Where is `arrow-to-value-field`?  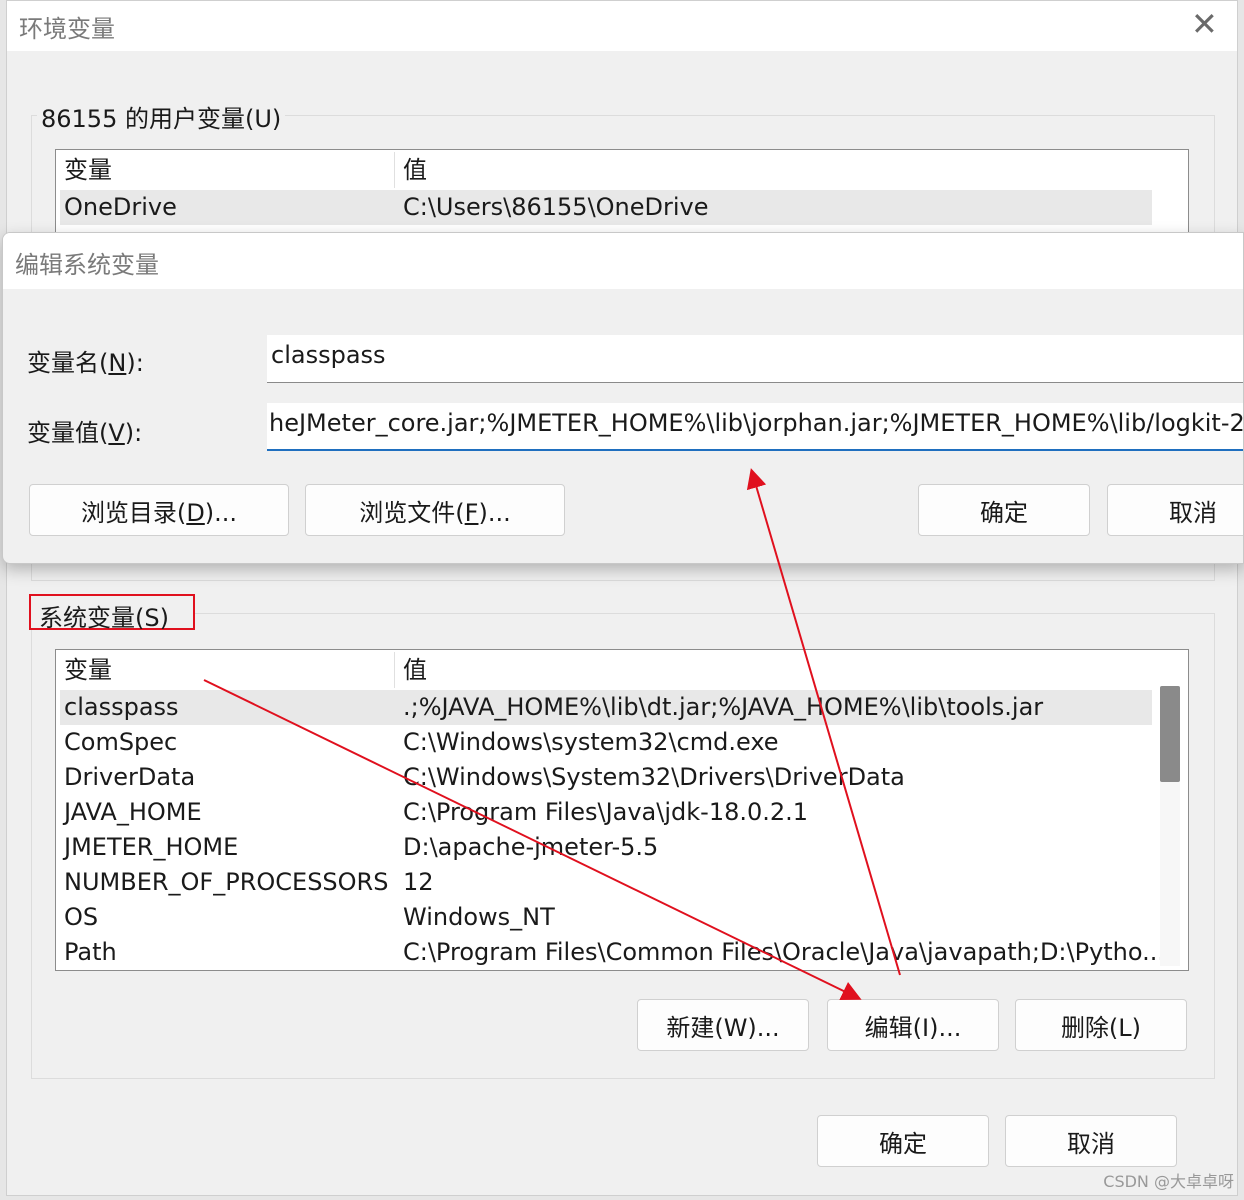 arrow-to-value-field is located at coordinates (823, 722).